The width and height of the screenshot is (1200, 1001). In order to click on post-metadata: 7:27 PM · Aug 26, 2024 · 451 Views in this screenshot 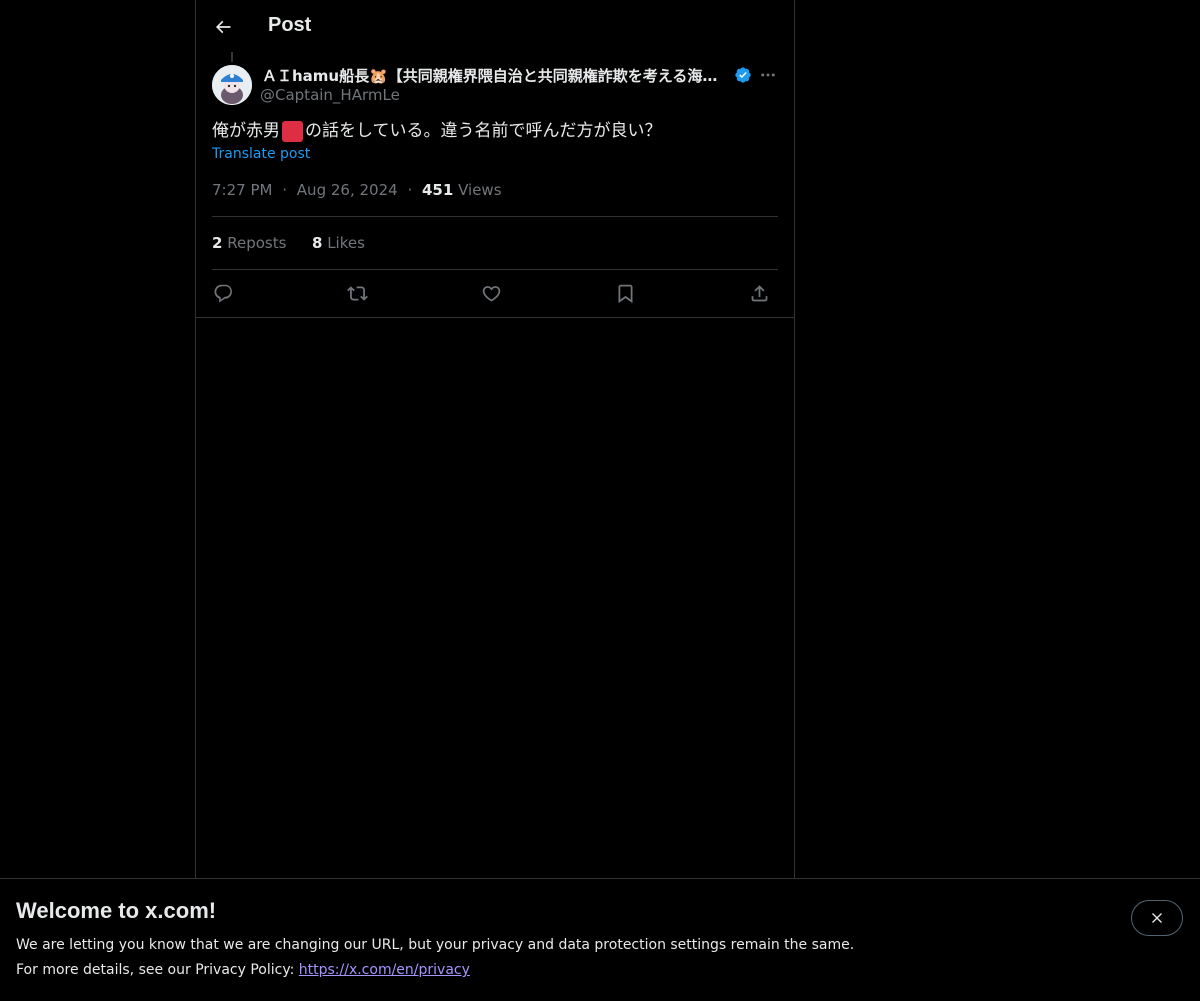, I will do `click(357, 190)`.